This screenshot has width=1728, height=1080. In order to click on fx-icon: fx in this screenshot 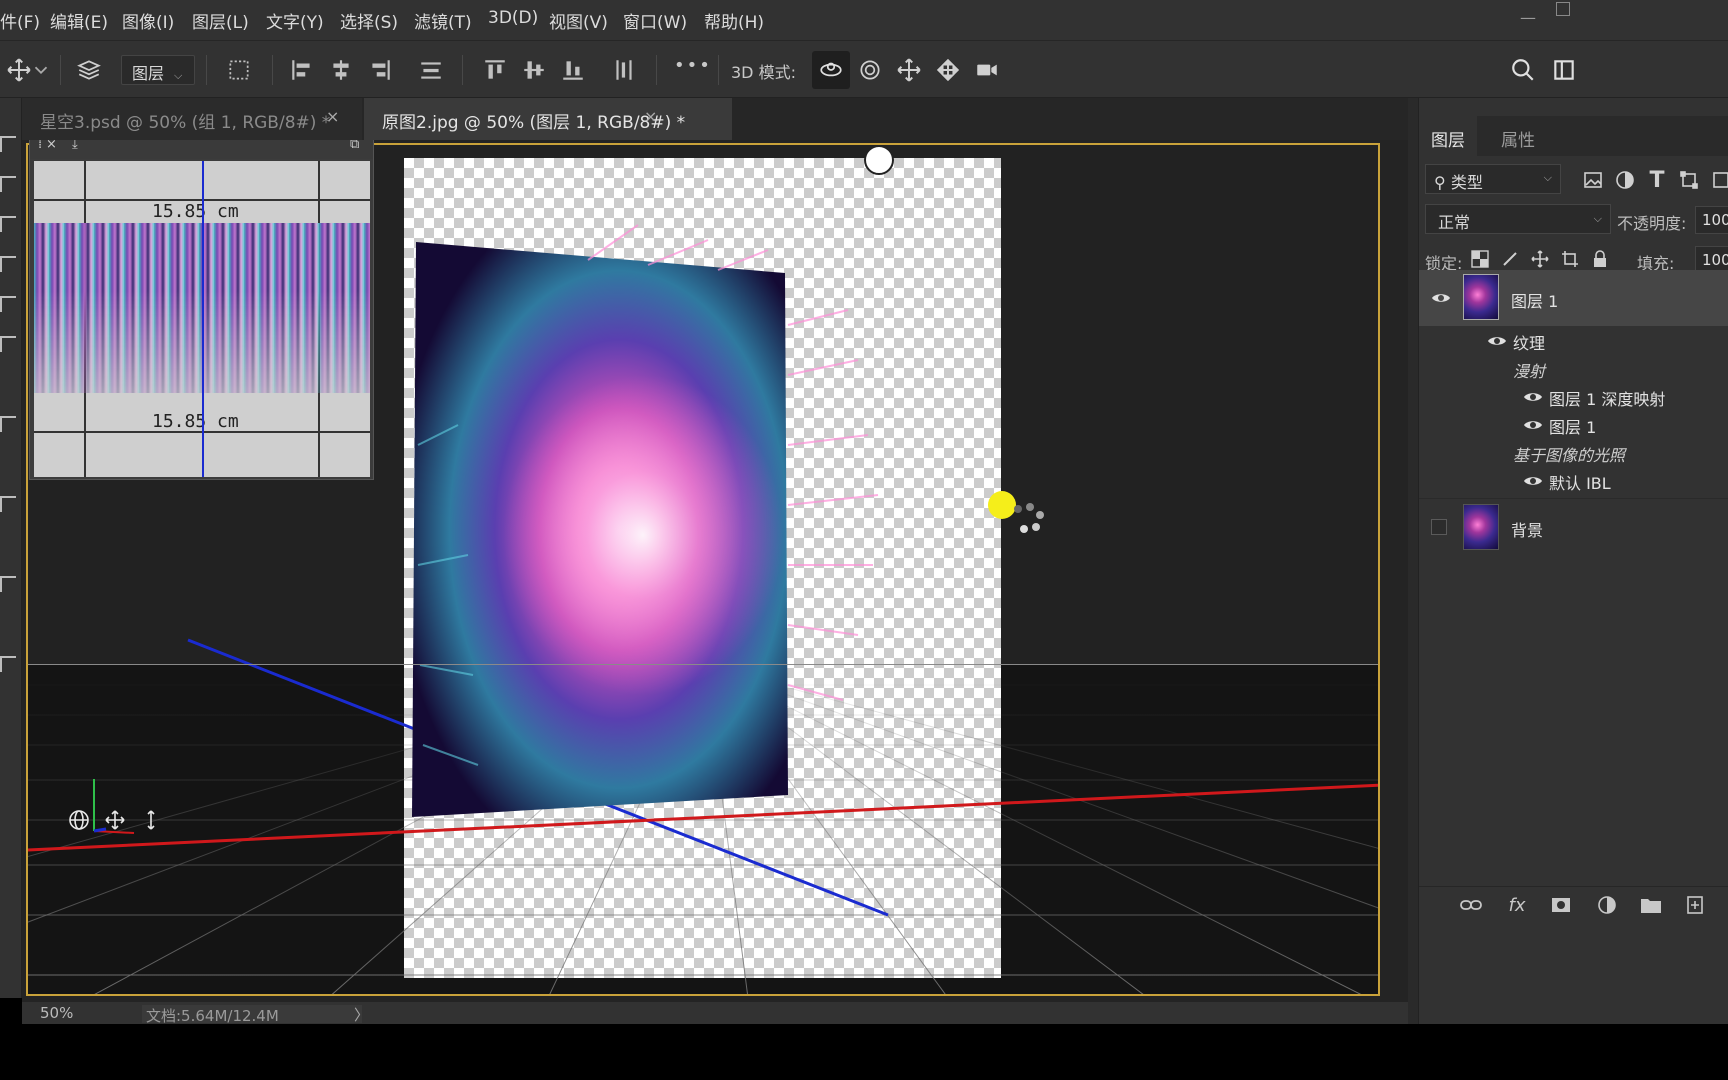, I will do `click(1517, 905)`.